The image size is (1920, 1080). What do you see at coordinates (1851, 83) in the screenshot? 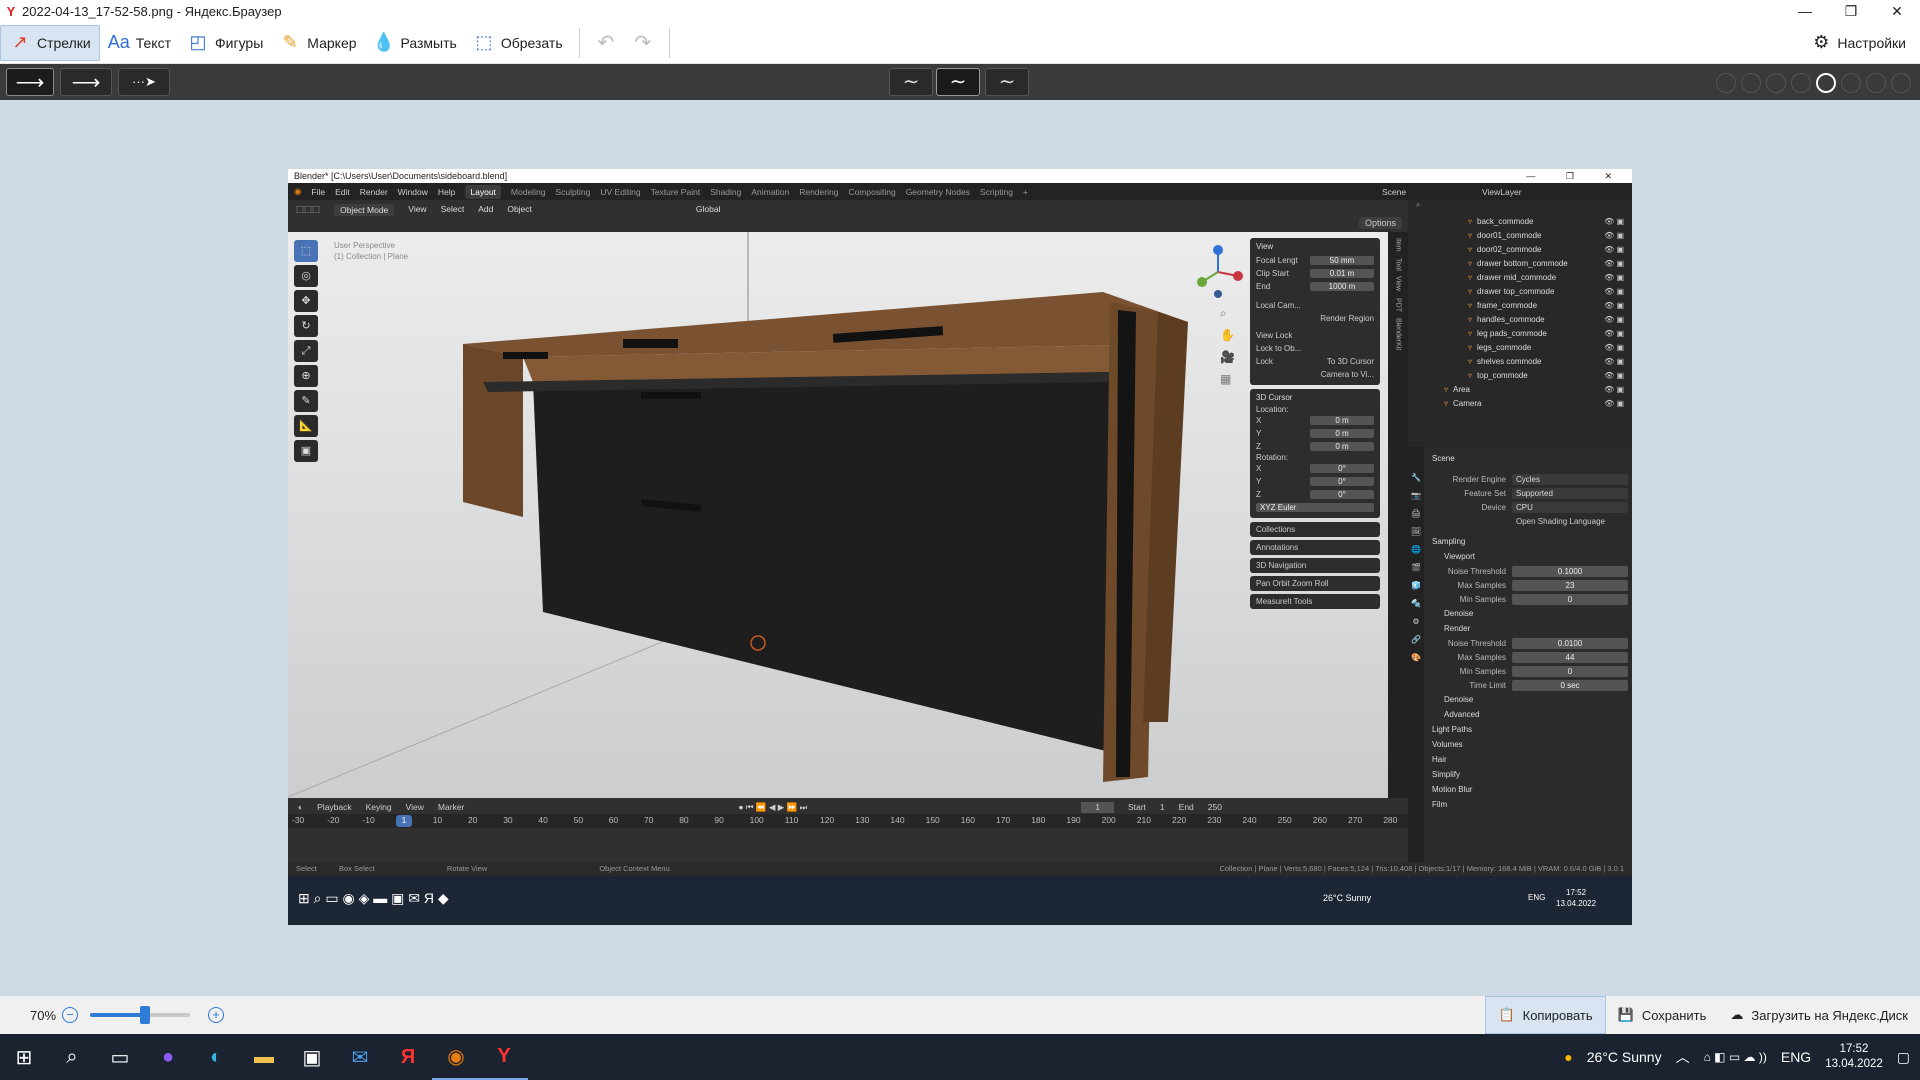
I see `color-swatch-green` at bounding box center [1851, 83].